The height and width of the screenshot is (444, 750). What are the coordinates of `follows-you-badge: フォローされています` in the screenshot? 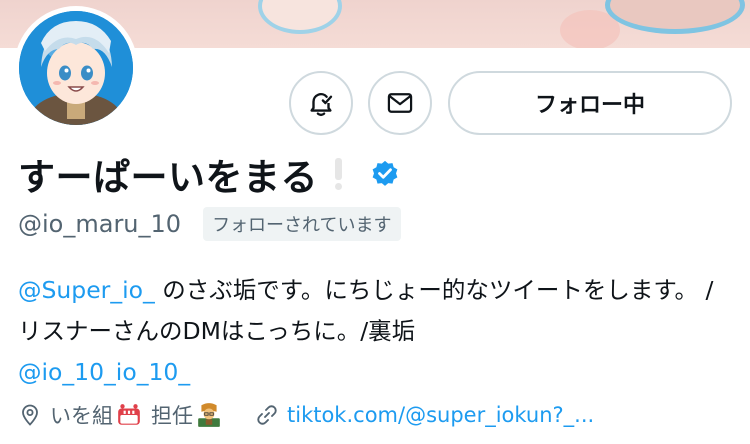 It's located at (302, 224).